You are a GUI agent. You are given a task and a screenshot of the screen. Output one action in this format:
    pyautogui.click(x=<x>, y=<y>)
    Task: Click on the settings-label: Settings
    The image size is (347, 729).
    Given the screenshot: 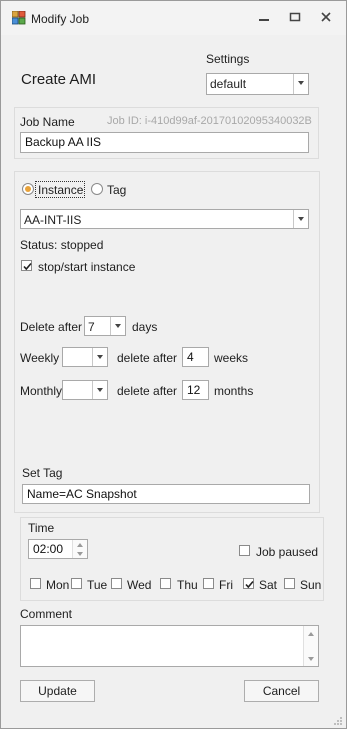 What is the action you would take?
    pyautogui.click(x=228, y=59)
    